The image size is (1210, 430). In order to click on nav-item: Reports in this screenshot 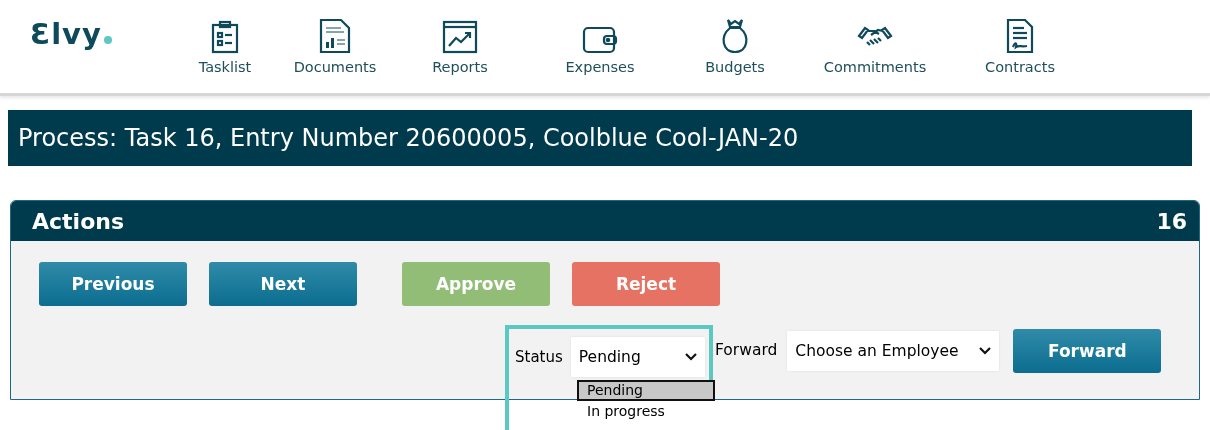, I will do `click(460, 38)`.